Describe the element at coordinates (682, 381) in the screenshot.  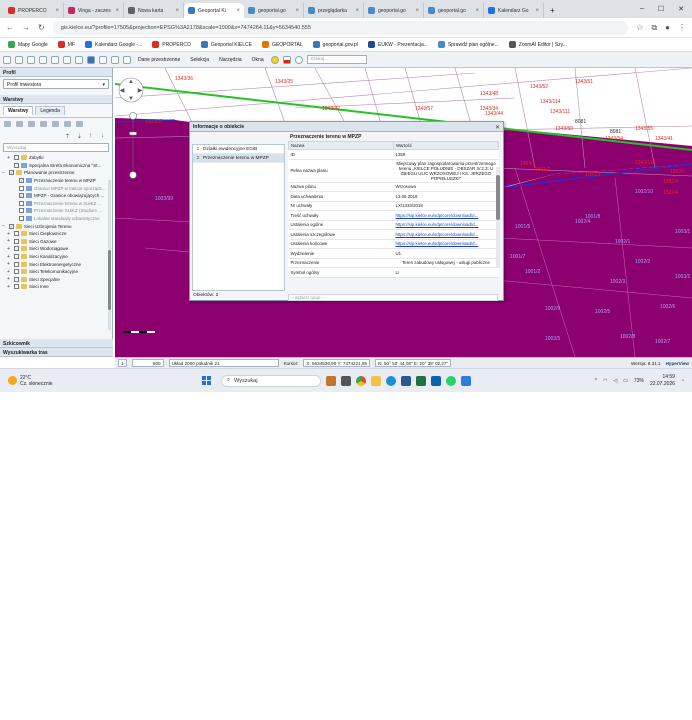
I see `notifications-icon: ◔` at that location.